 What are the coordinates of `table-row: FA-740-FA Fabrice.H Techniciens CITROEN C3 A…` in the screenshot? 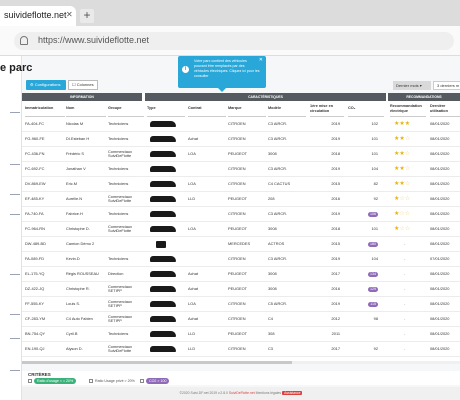 It's located at (241, 214).